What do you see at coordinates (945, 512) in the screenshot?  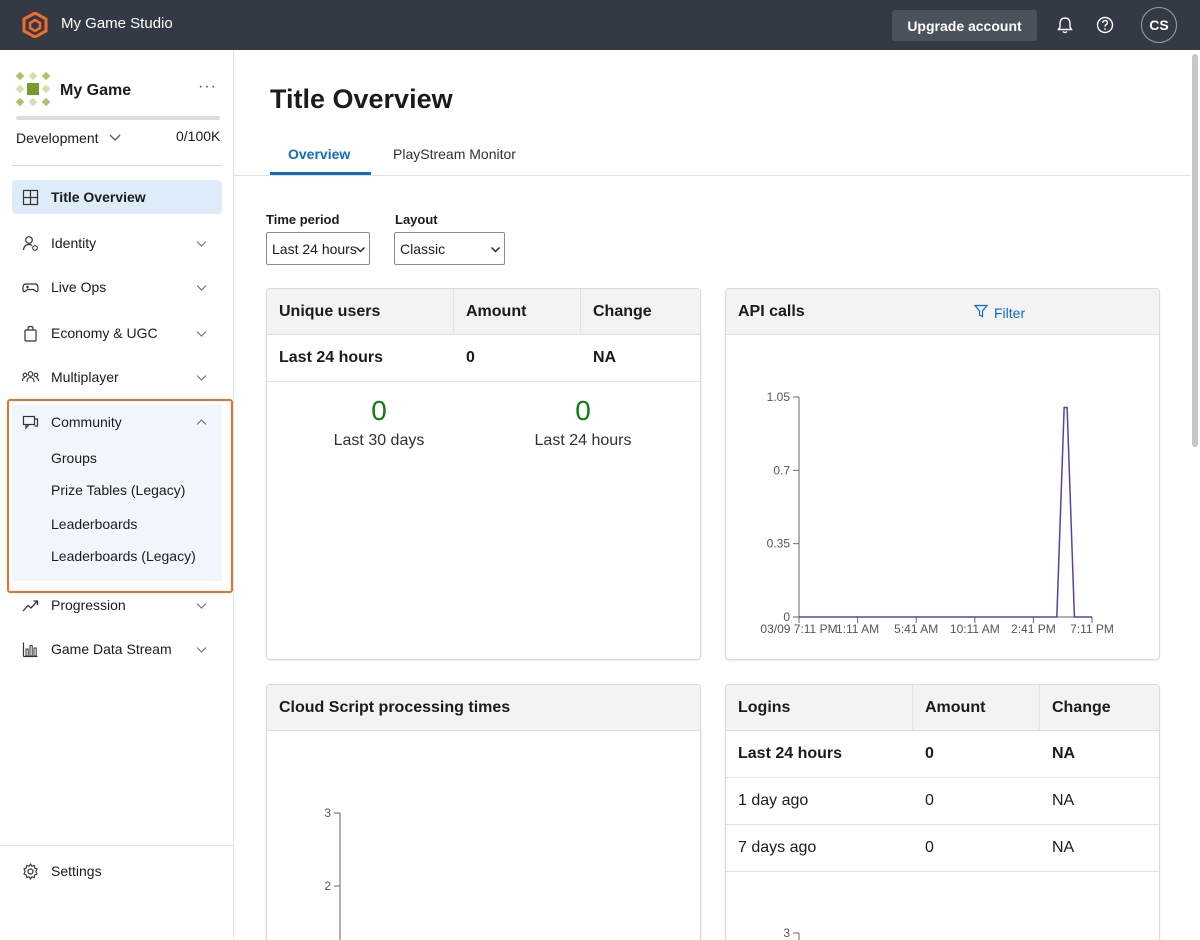 I see `series-line` at bounding box center [945, 512].